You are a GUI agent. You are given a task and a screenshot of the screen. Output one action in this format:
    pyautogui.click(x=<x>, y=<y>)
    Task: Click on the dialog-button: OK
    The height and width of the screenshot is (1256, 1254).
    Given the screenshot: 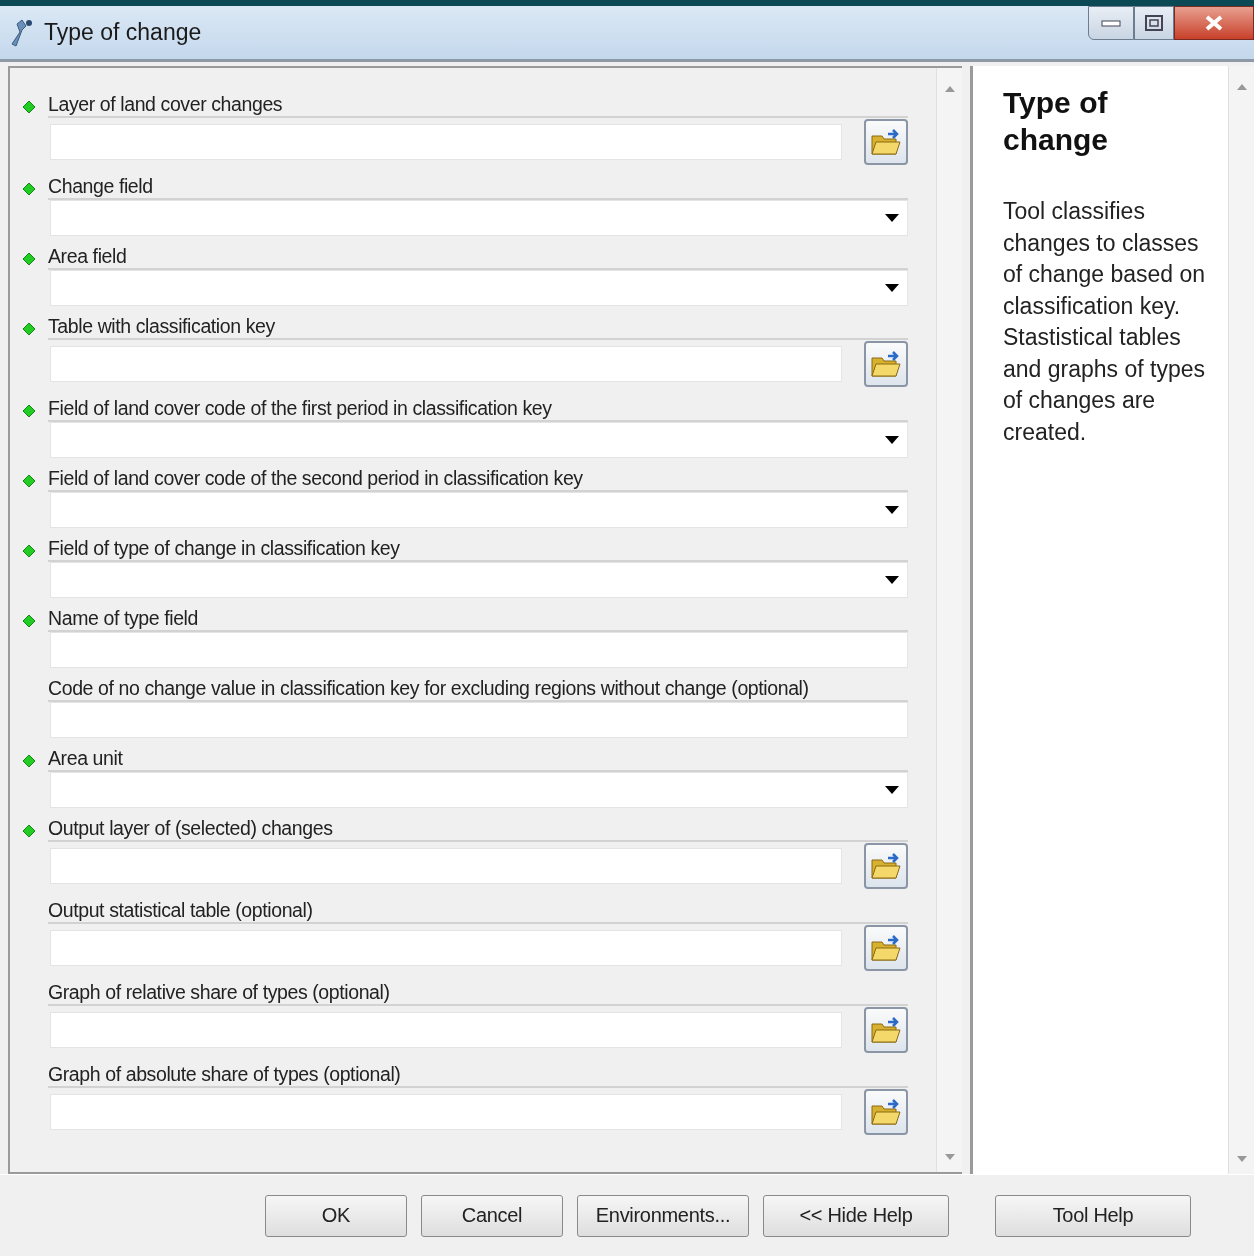 What is the action you would take?
    pyautogui.click(x=336, y=1215)
    